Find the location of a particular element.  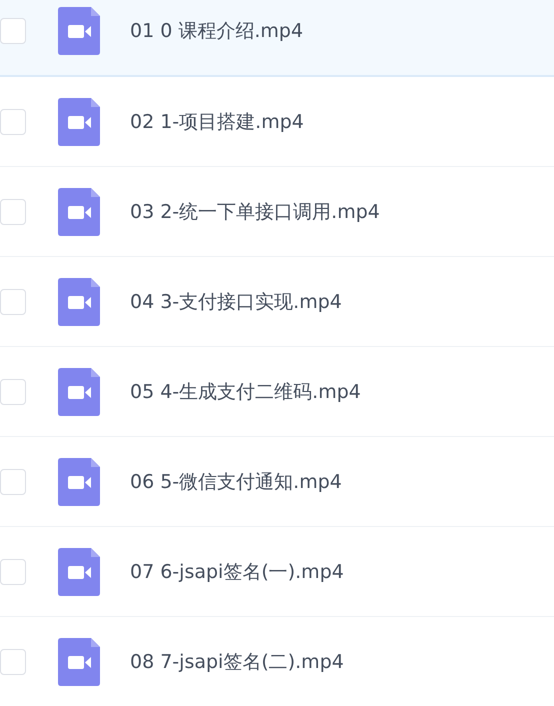

file-name: 02 1-项目搭建.mp4 is located at coordinates (217, 122).